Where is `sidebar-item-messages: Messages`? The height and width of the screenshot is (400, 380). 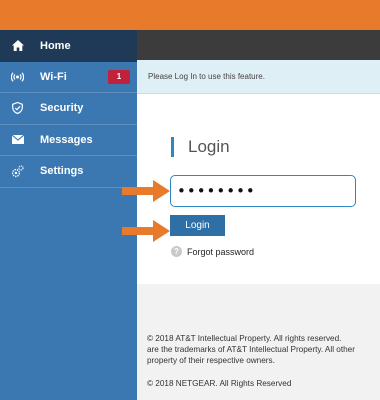
sidebar-item-messages: Messages is located at coordinates (68, 140).